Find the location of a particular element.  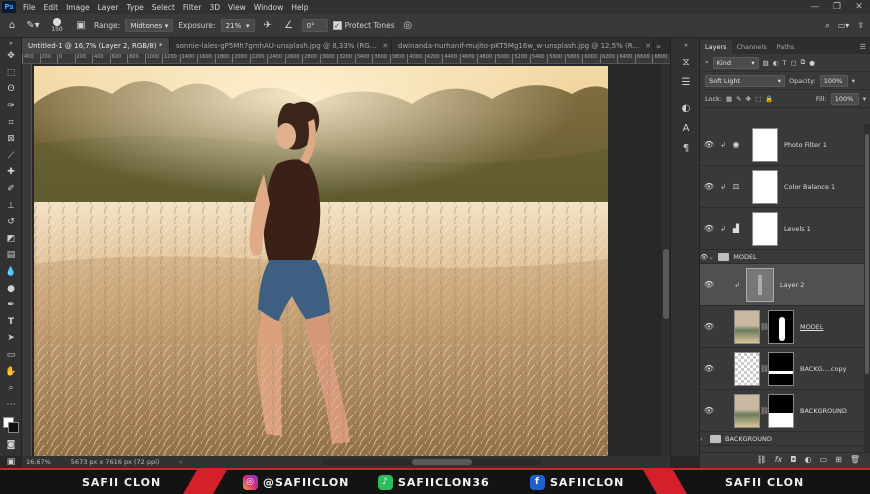

hand-tool-icon: ✋ is located at coordinates (11, 371).